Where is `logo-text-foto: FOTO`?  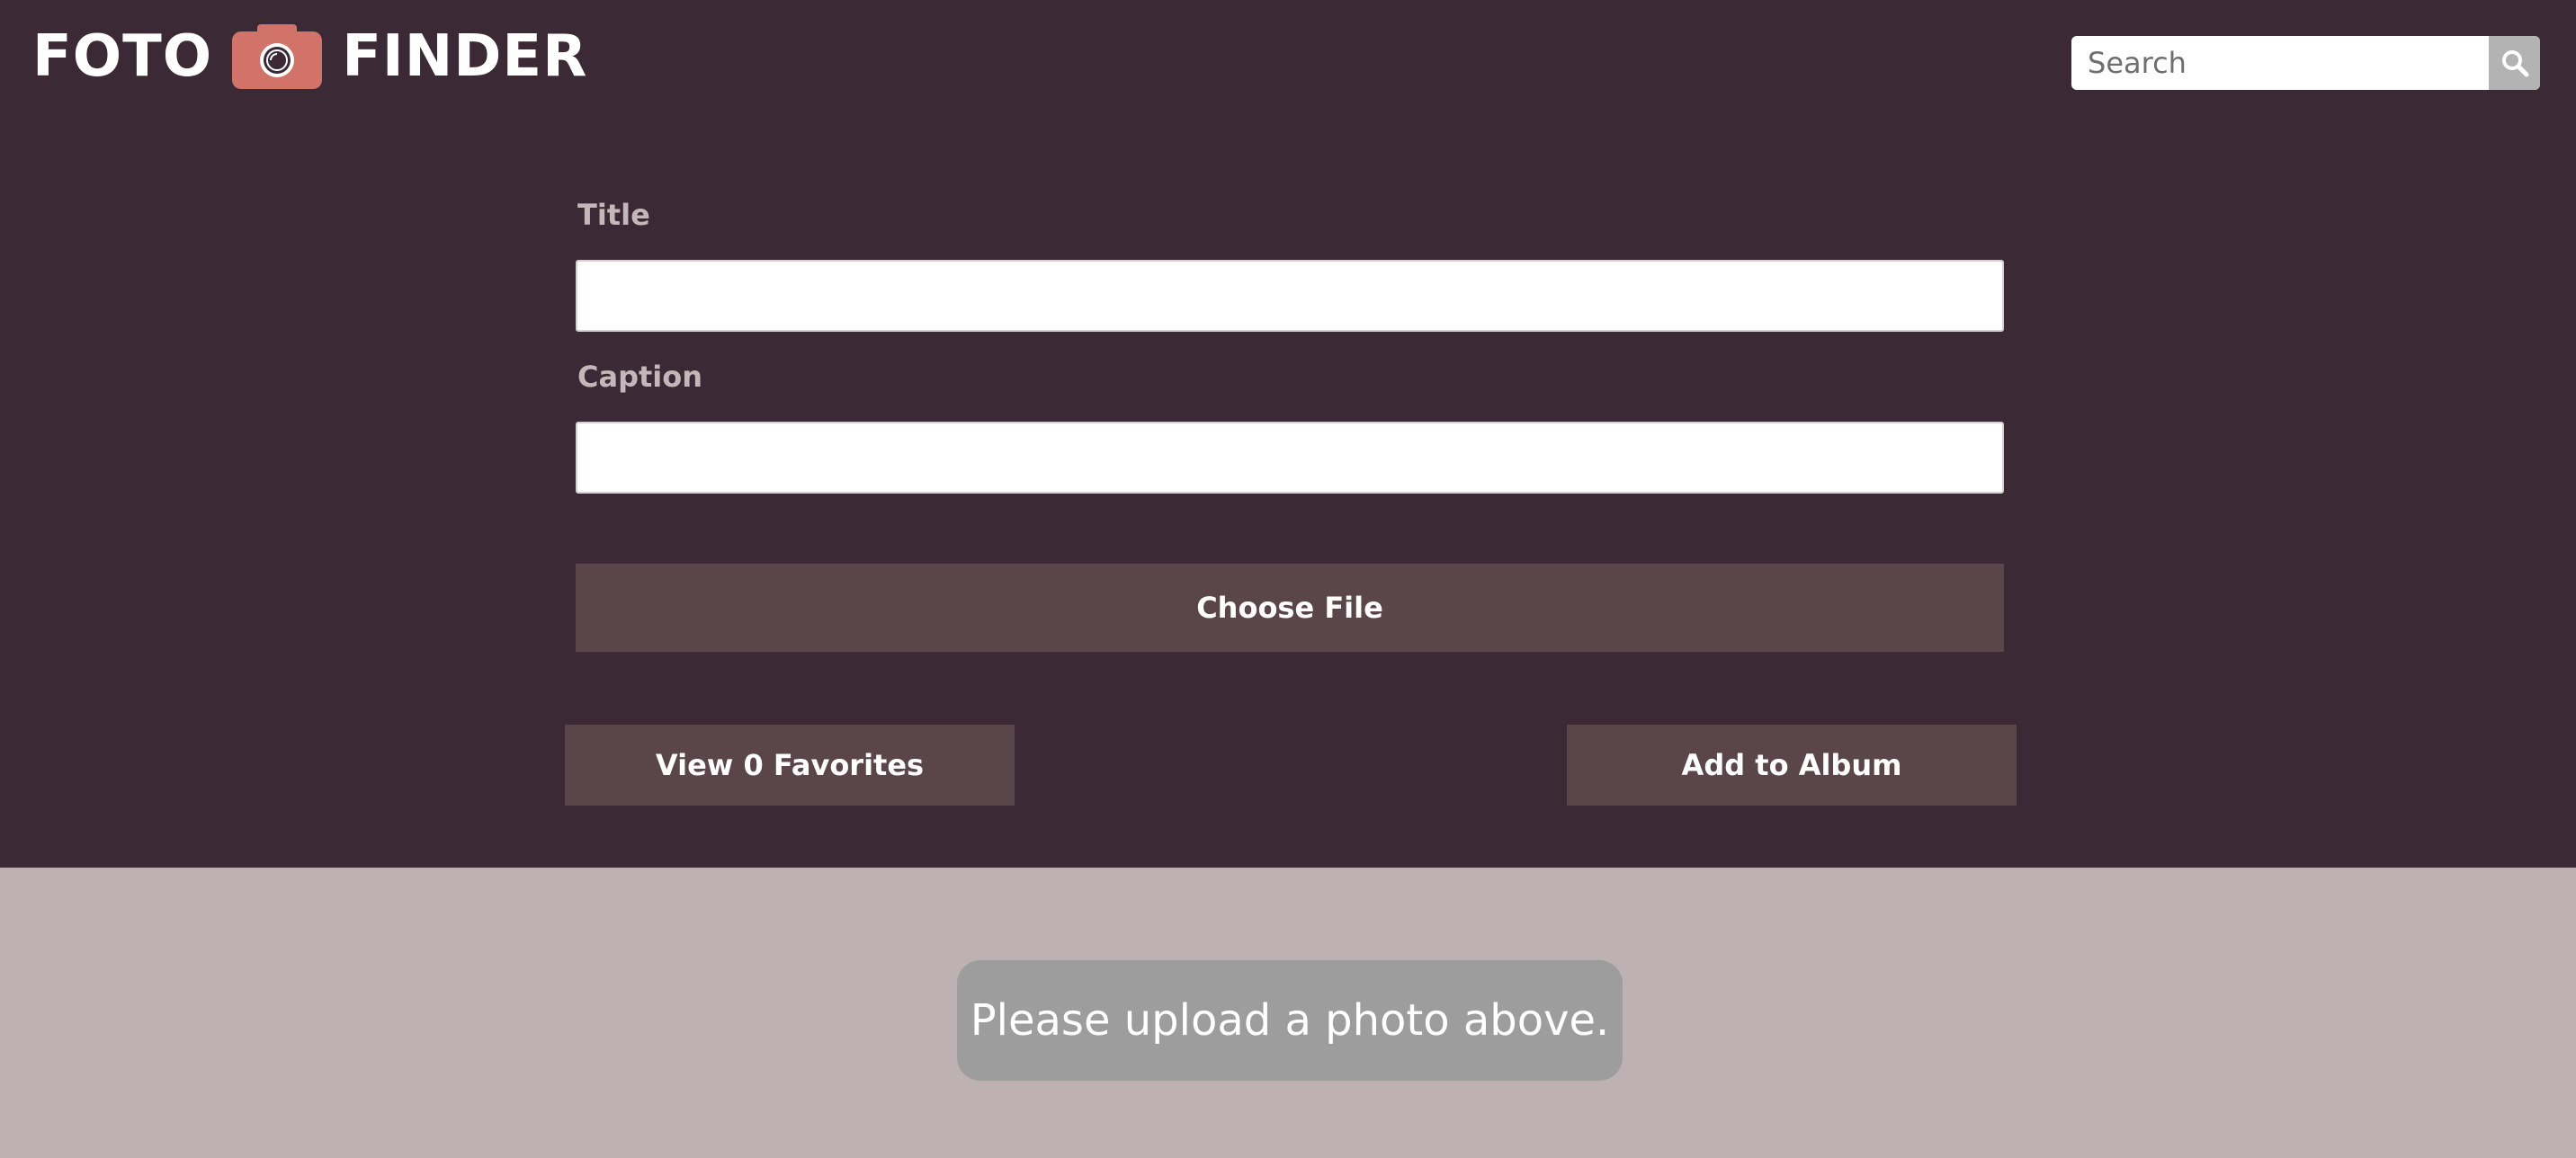
logo-text-foto: FOTO is located at coordinates (122, 56).